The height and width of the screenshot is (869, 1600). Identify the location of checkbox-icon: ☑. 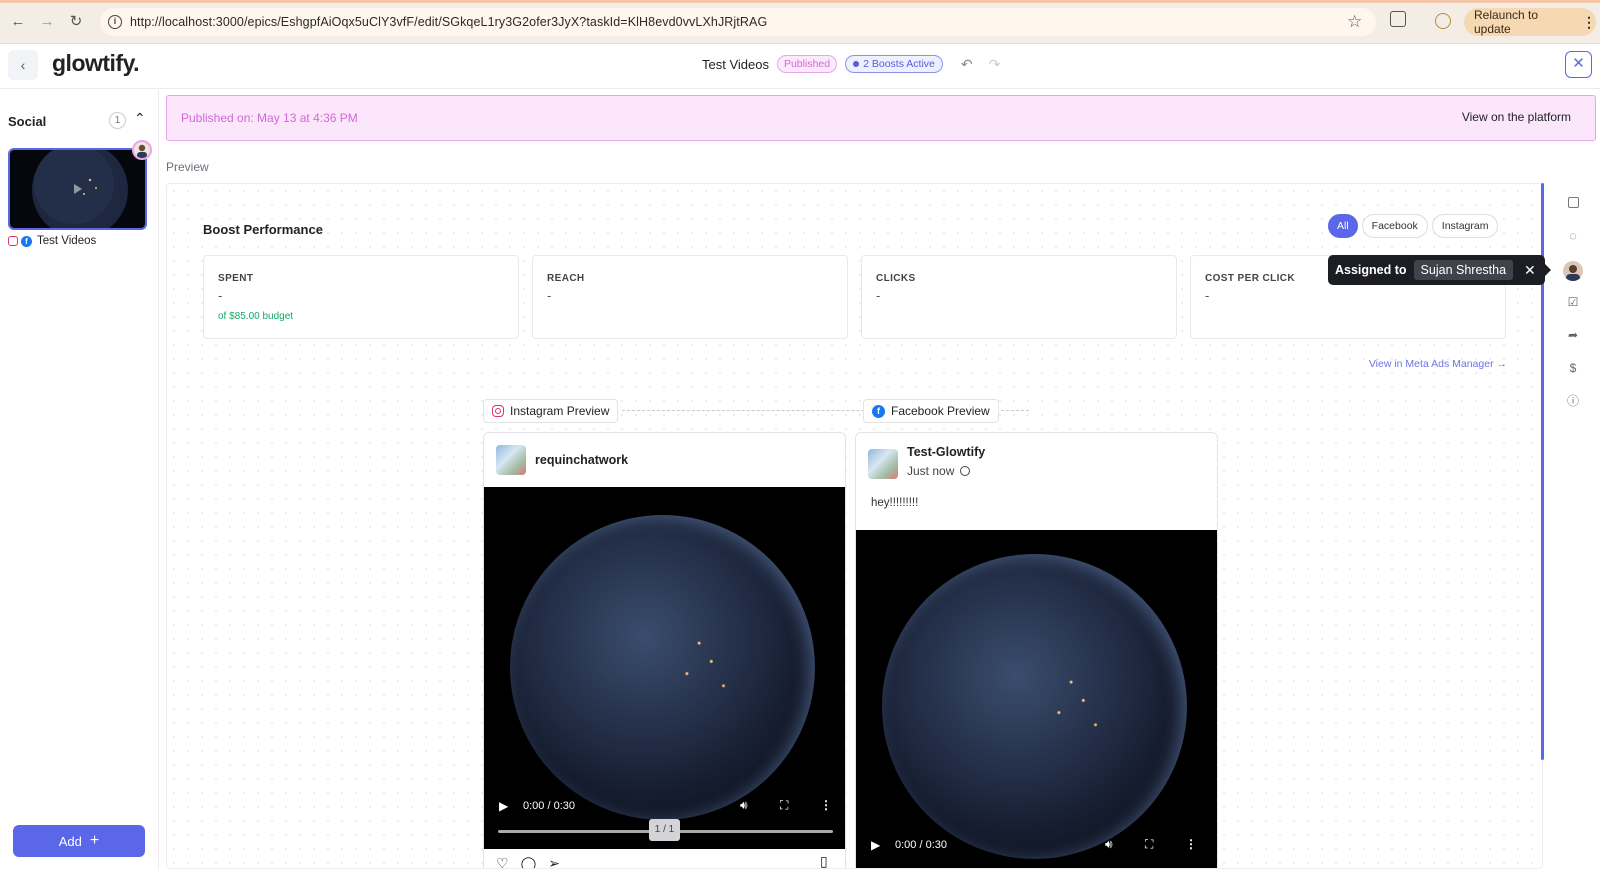
(1573, 302).